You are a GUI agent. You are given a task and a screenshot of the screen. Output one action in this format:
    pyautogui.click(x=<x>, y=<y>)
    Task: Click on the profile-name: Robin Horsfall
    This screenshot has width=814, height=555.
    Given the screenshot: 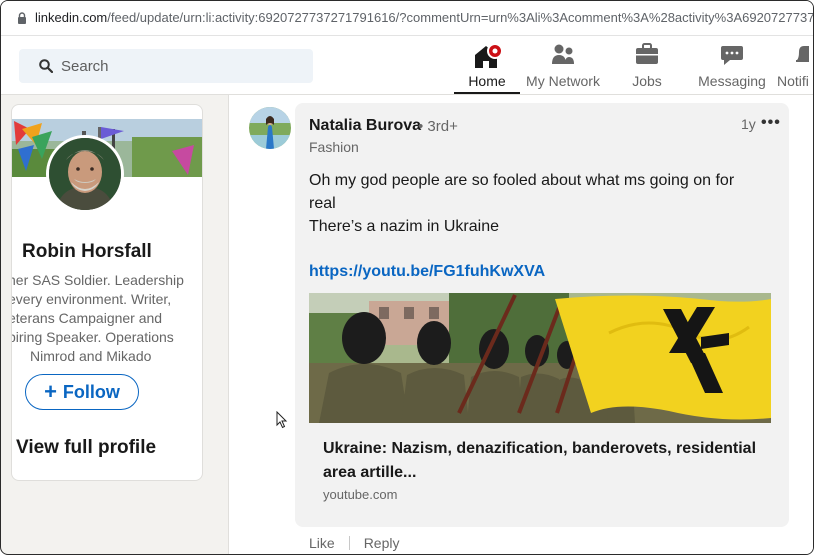 What is the action you would take?
    pyautogui.click(x=87, y=252)
    